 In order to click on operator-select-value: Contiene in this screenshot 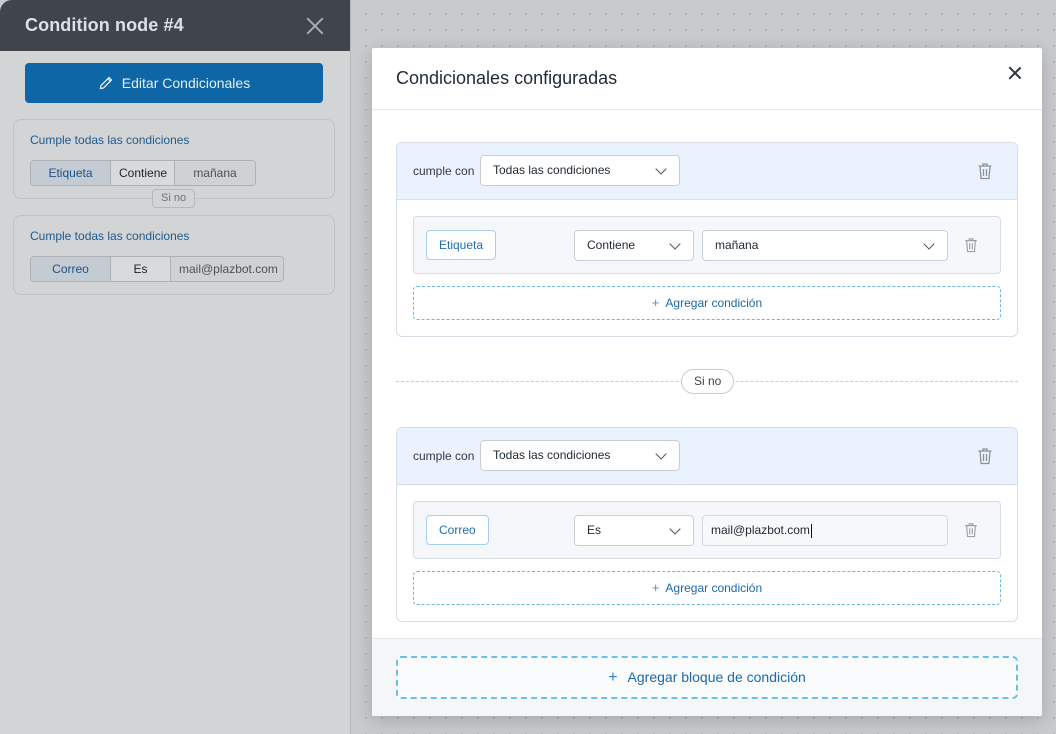, I will do `click(611, 245)`.